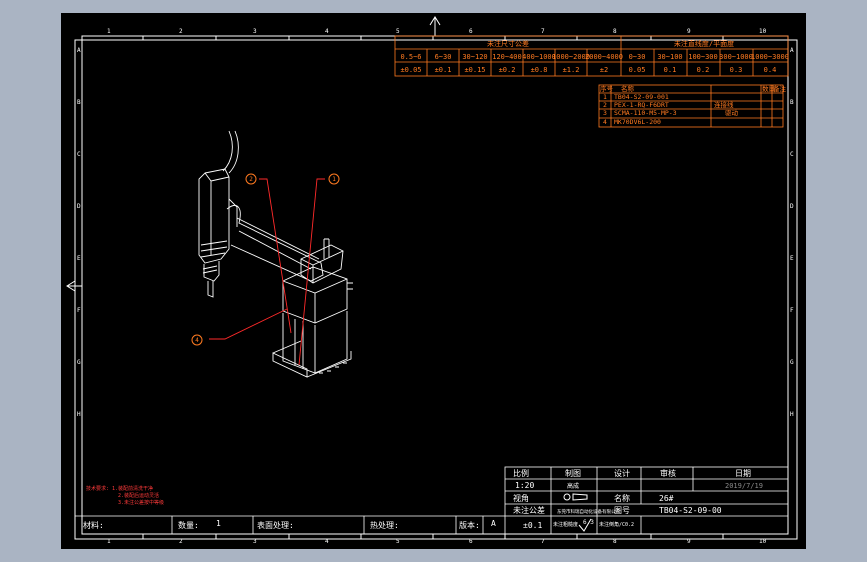 Image resolution: width=867 pixels, height=562 pixels. I want to click on range-left-2: 6~30, so click(443, 57).